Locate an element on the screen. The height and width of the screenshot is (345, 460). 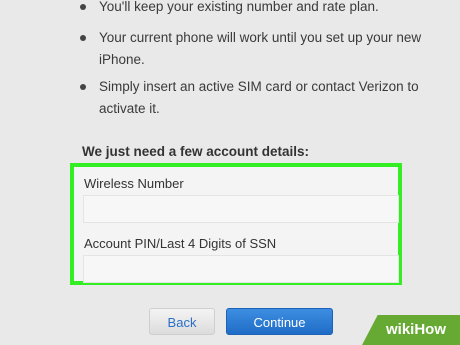
watermark-how: How is located at coordinates (430, 329).